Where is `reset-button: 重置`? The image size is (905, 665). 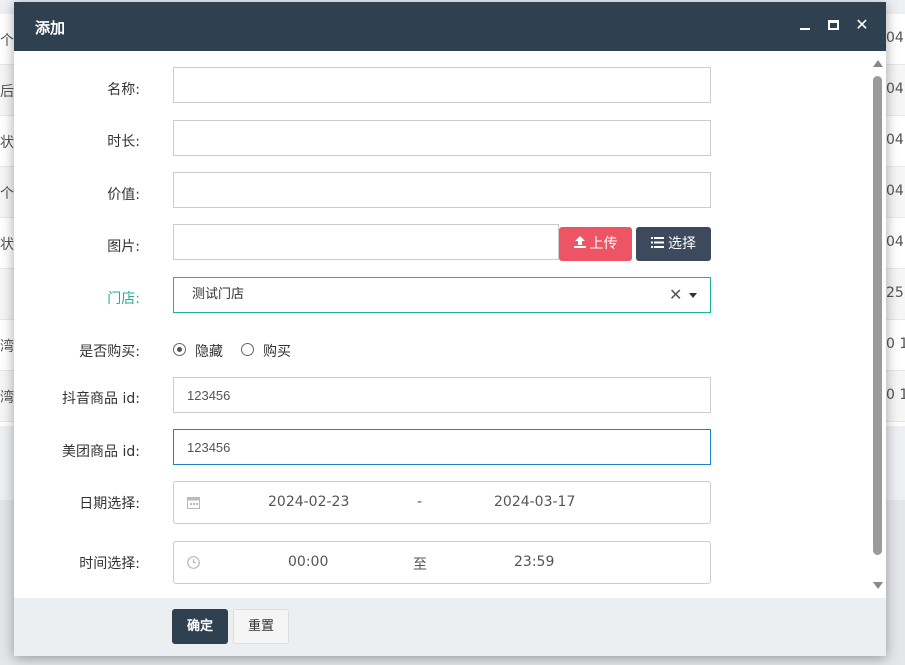 reset-button: 重置 is located at coordinates (261, 626).